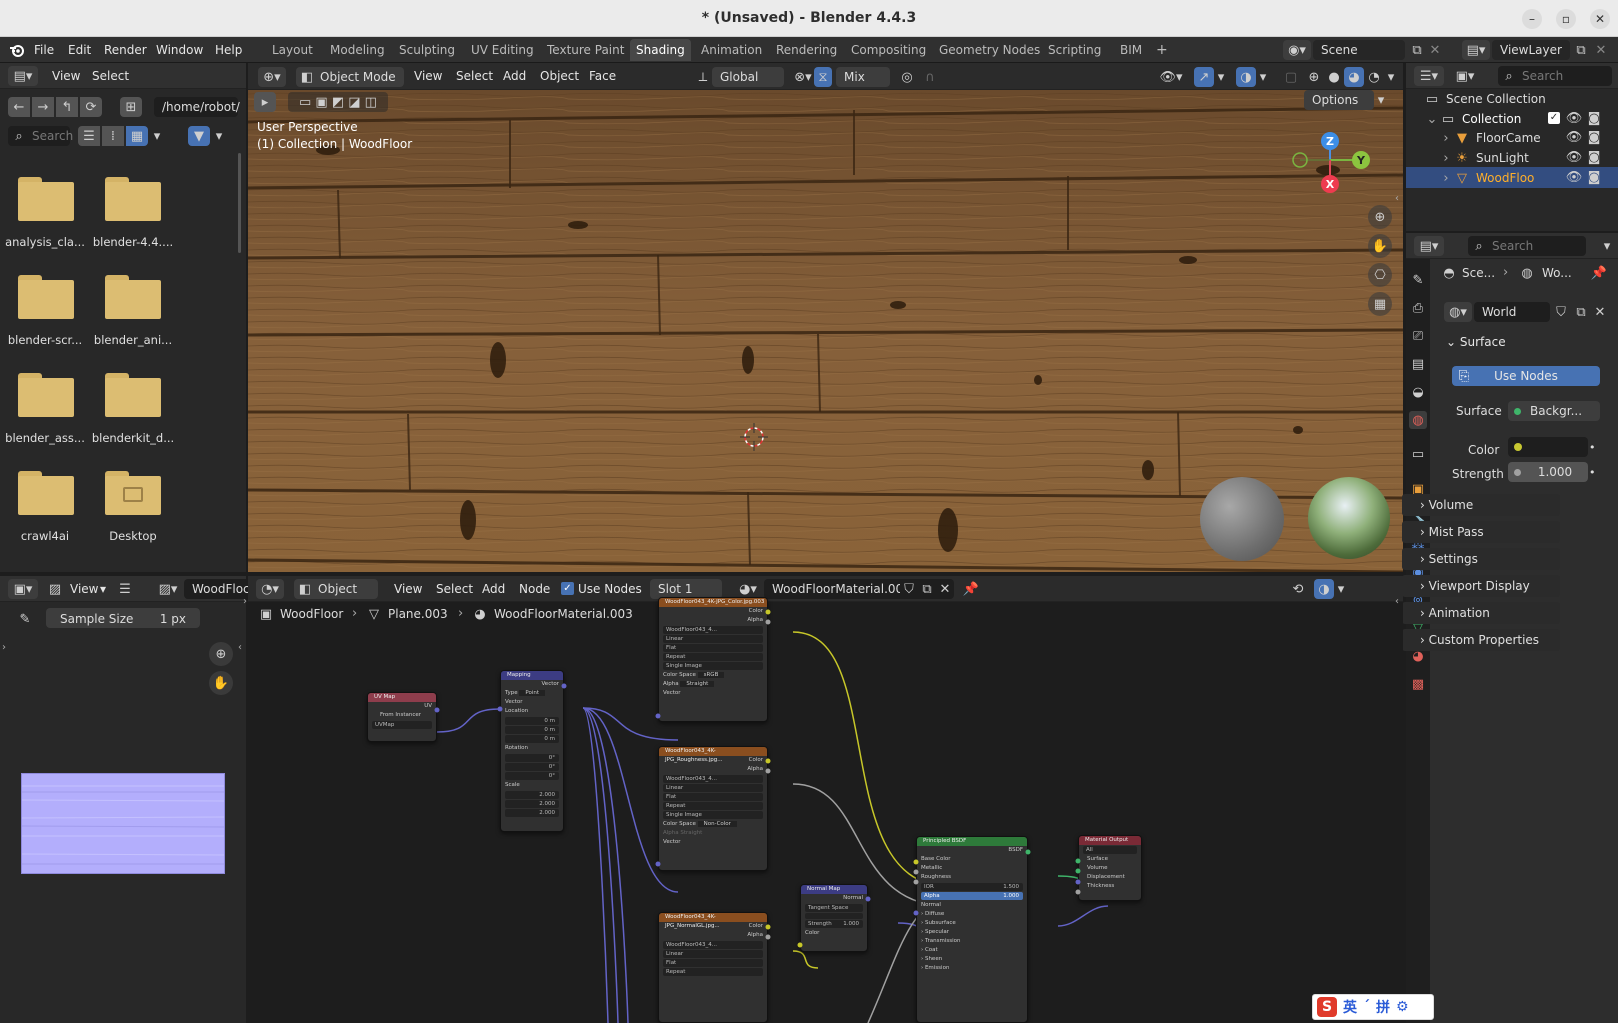 Image resolution: width=1618 pixels, height=1023 pixels. I want to click on short-list-icon: ⁞, so click(113, 136).